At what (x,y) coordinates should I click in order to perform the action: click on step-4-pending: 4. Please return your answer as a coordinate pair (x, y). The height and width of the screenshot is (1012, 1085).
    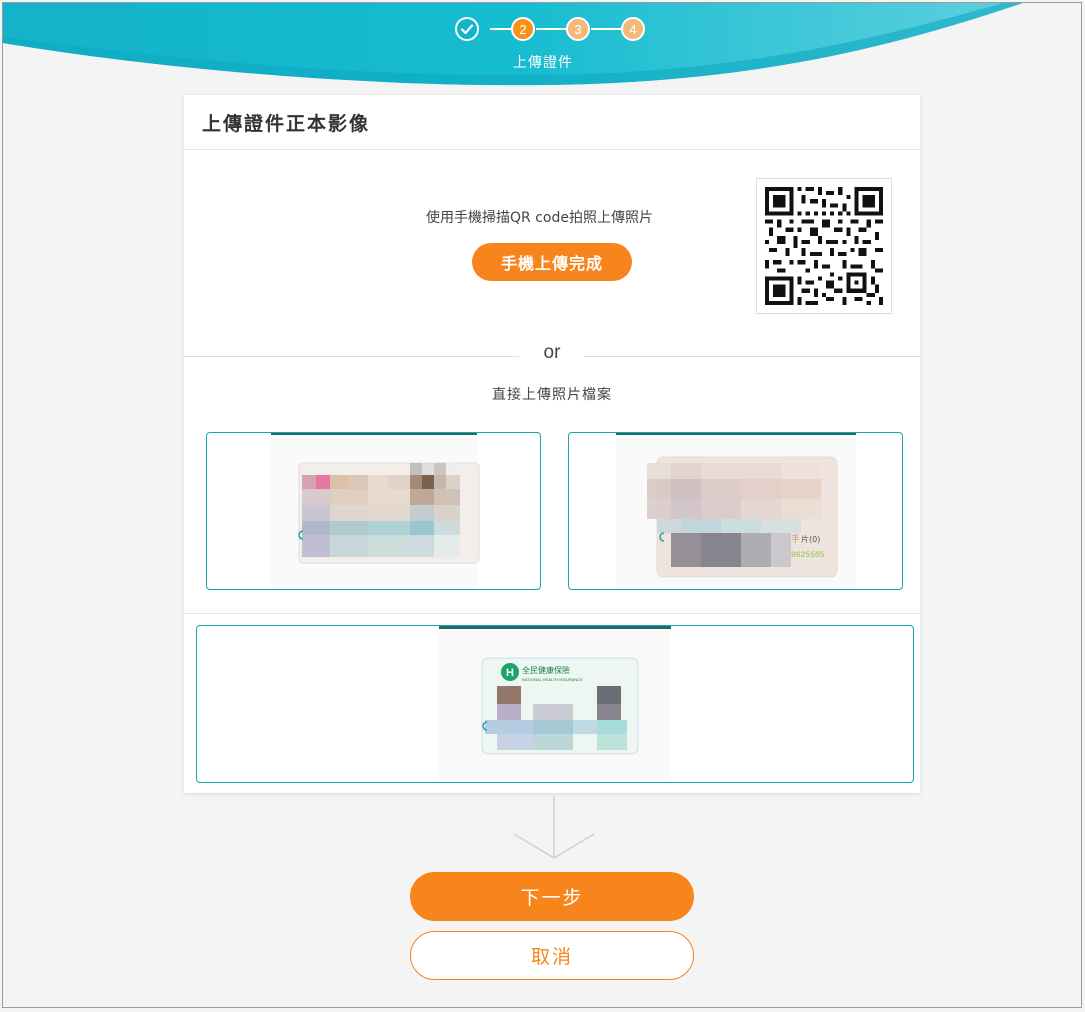
    Looking at the image, I should click on (633, 29).